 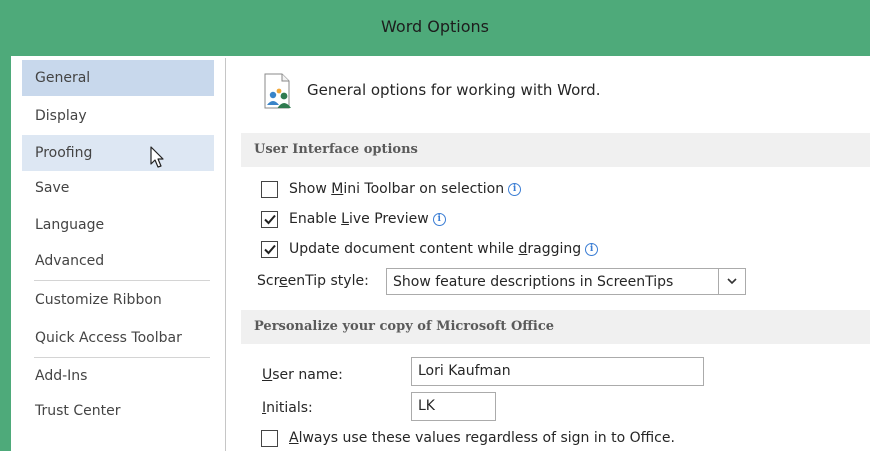 I want to click on screentip-style-label: ScreenTip style:, so click(x=313, y=281).